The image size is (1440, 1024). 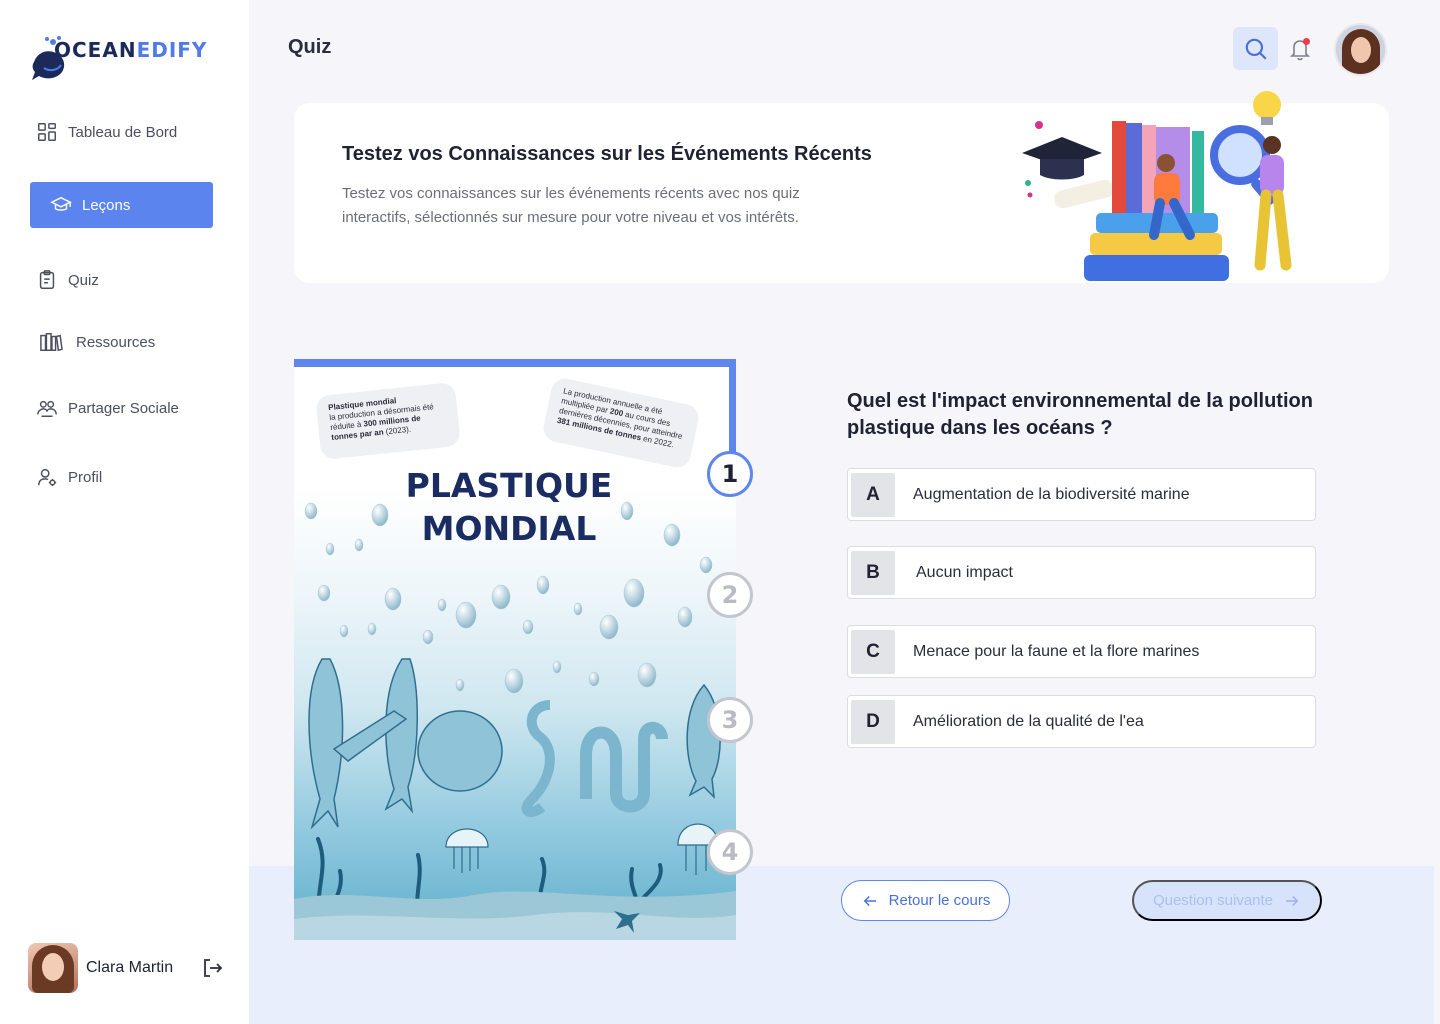 I want to click on option-letter: C, so click(x=873, y=651).